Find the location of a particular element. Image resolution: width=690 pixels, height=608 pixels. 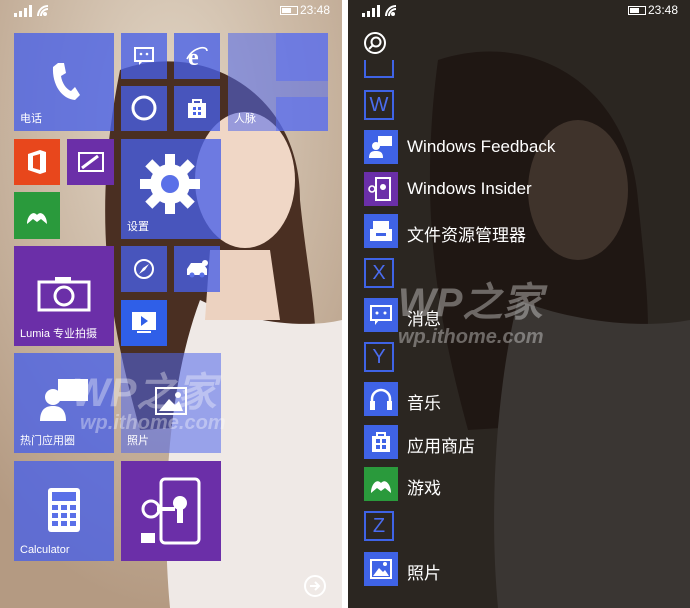

app-file-manager: 文件资源管理器 is located at coordinates (524, 231).